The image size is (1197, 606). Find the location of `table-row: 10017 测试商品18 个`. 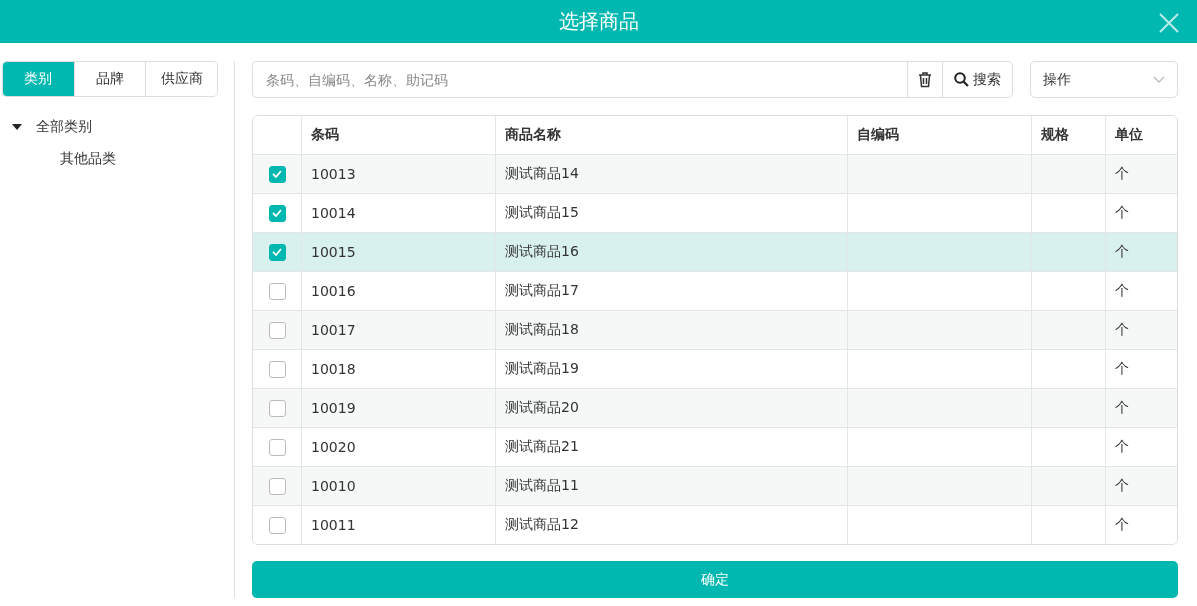

table-row: 10017 测试商品18 个 is located at coordinates (715, 329).